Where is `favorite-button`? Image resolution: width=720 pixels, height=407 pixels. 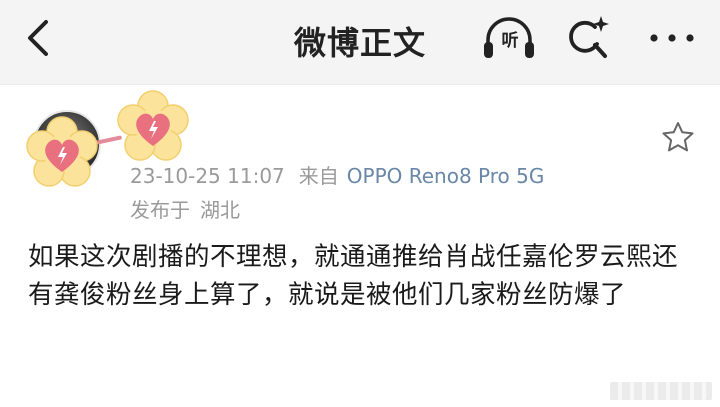 favorite-button is located at coordinates (678, 137).